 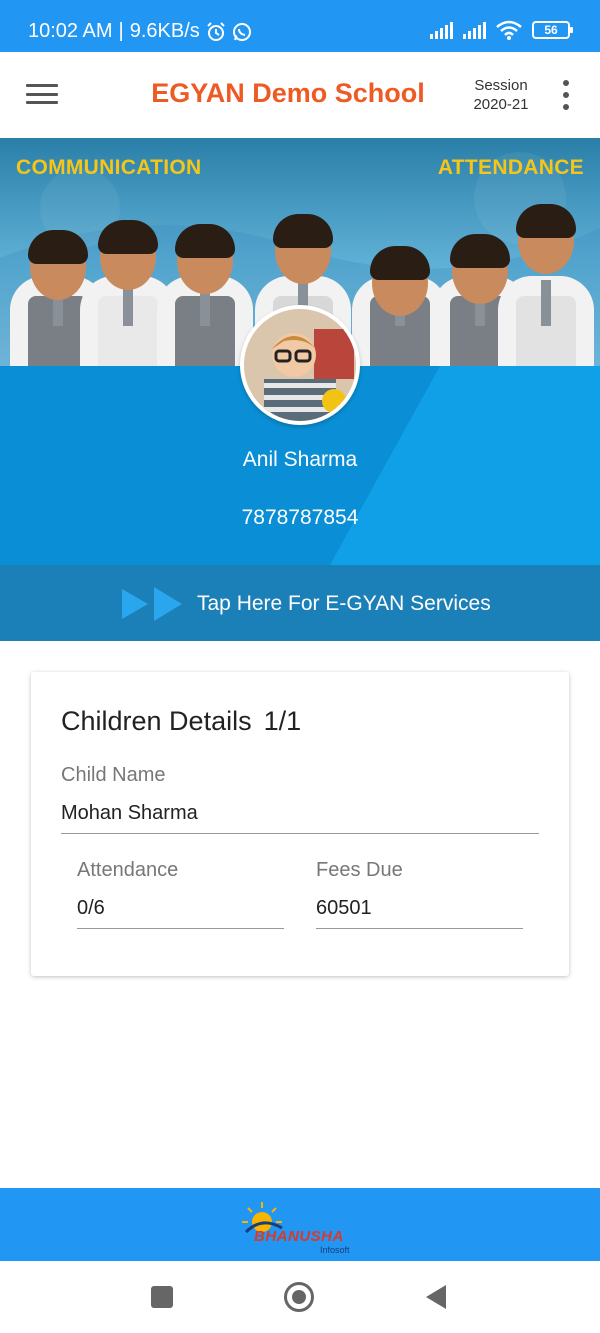 What do you see at coordinates (128, 870) in the screenshot?
I see `attendance-label: Attendance` at bounding box center [128, 870].